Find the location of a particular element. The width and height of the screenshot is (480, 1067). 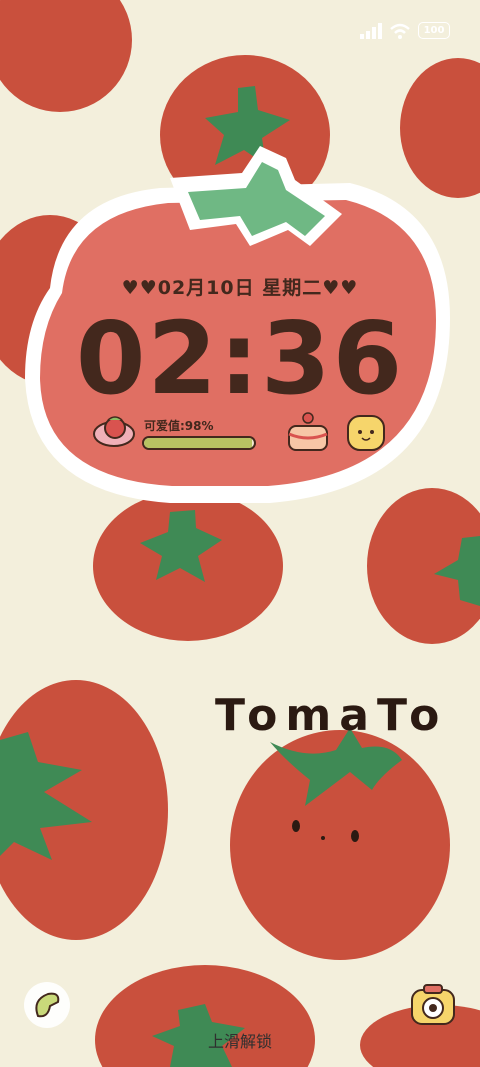

cake-icon is located at coordinates (308, 431).